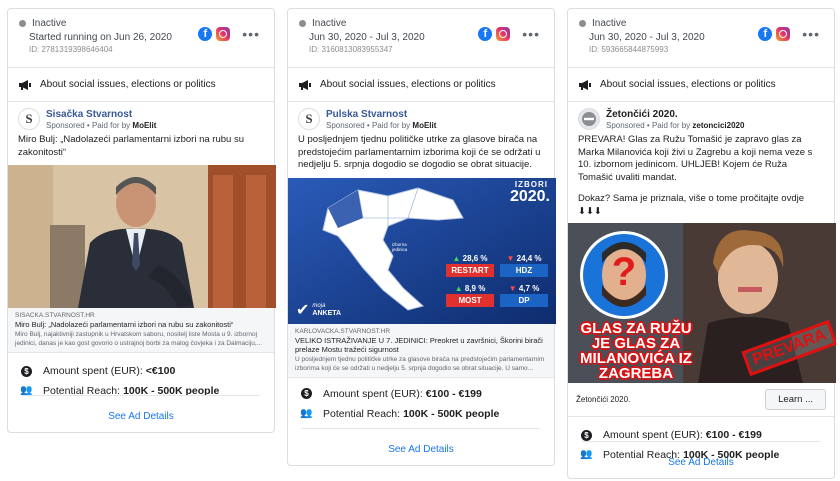 The width and height of the screenshot is (840, 481). Describe the element at coordinates (160, 371) in the screenshot. I see `amount-value: <€100` at that location.